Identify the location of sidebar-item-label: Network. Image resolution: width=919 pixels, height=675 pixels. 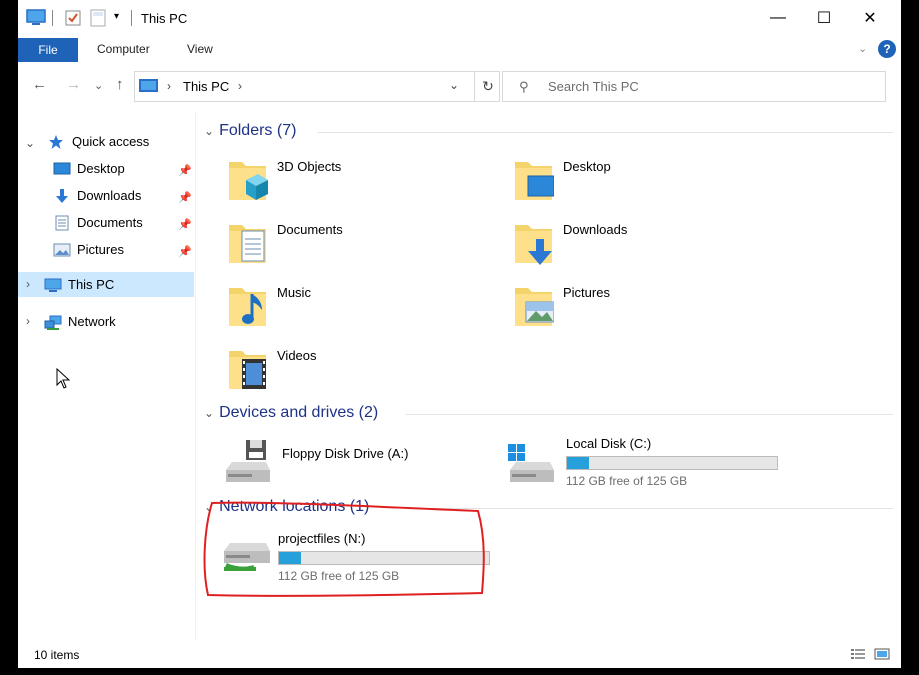
(92, 321).